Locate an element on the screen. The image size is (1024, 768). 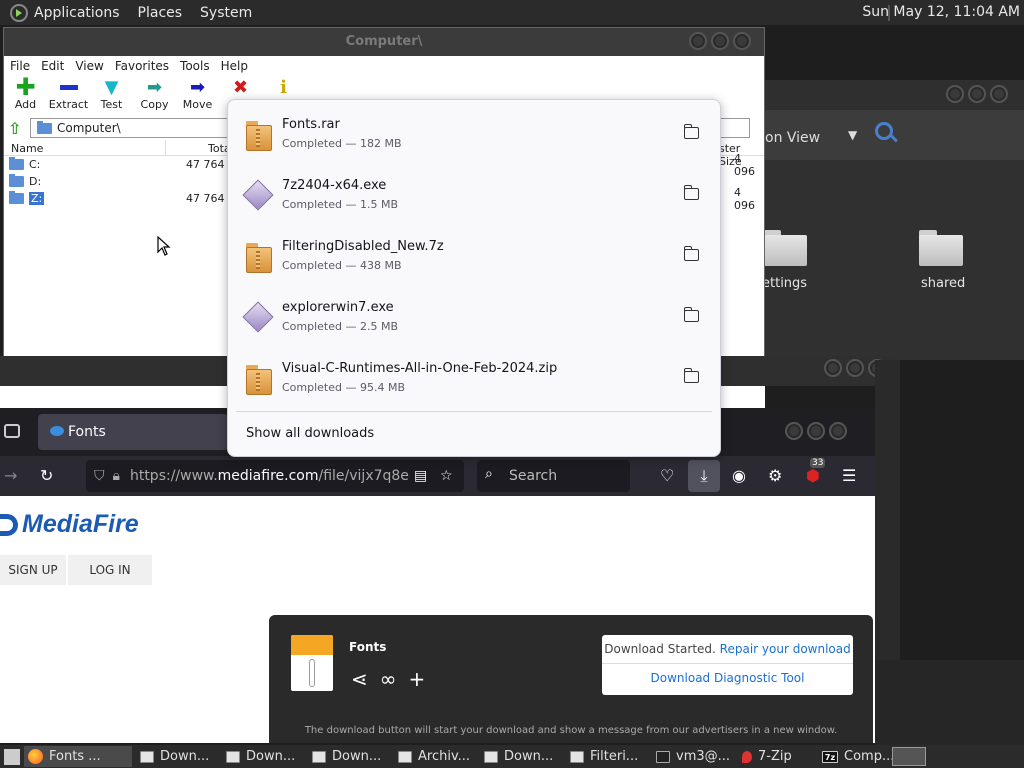
download-item: explorerwin7.exe Completed — 2.5 MB is located at coordinates (475, 318).